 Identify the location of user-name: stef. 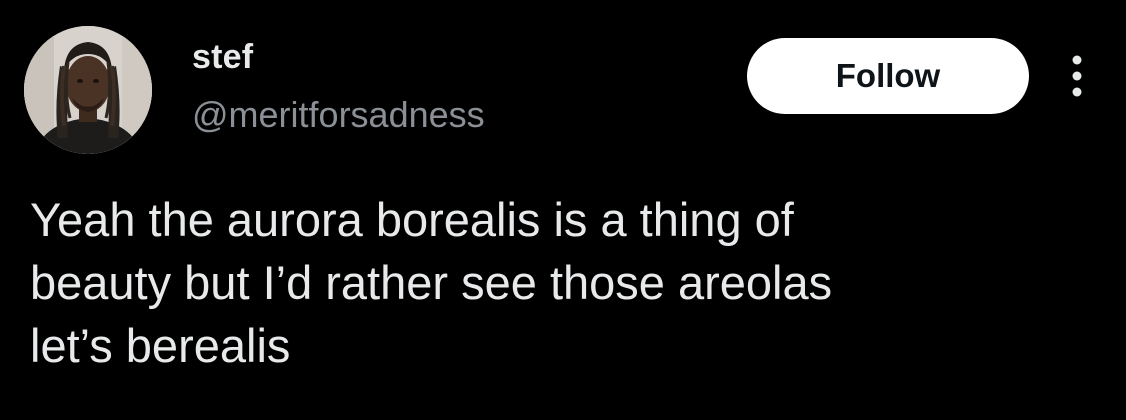
(222, 57).